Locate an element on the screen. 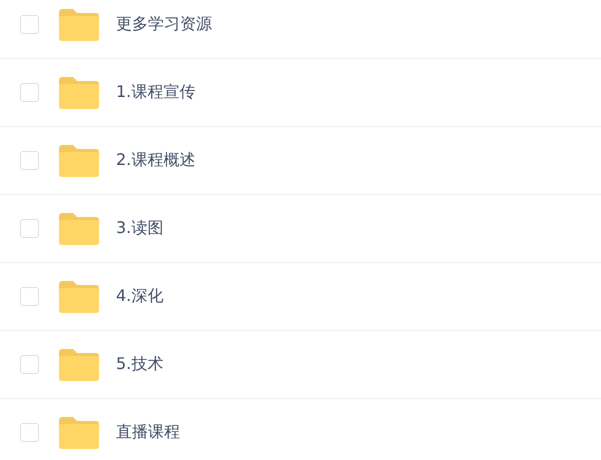 This screenshot has width=601, height=460. folder-name: 更多学习资源 is located at coordinates (164, 24).